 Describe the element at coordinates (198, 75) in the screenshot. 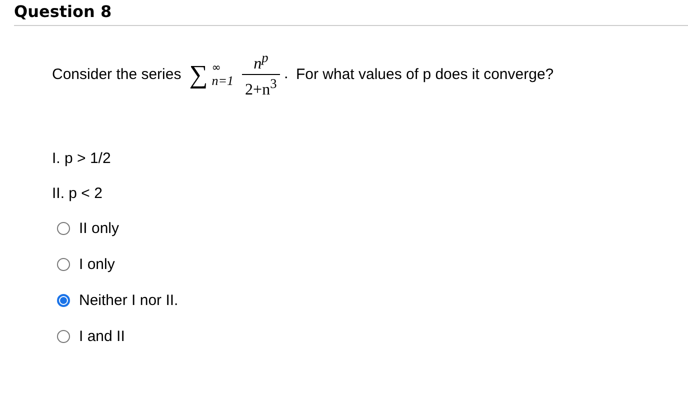

I see `sum-sign: ∑` at that location.